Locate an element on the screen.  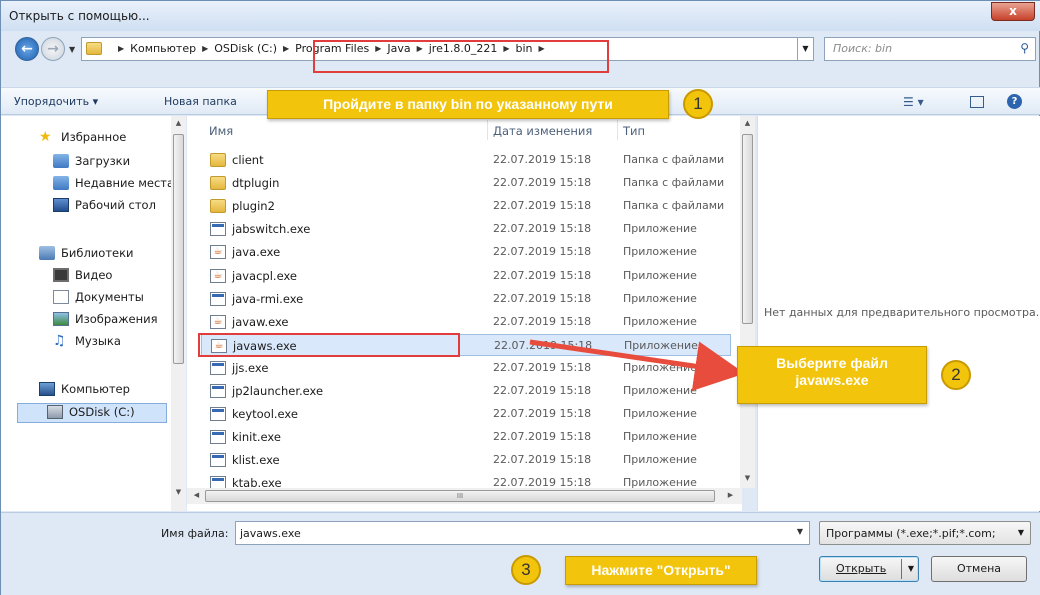
column-header-date: Дата изменения is located at coordinates (542, 131).